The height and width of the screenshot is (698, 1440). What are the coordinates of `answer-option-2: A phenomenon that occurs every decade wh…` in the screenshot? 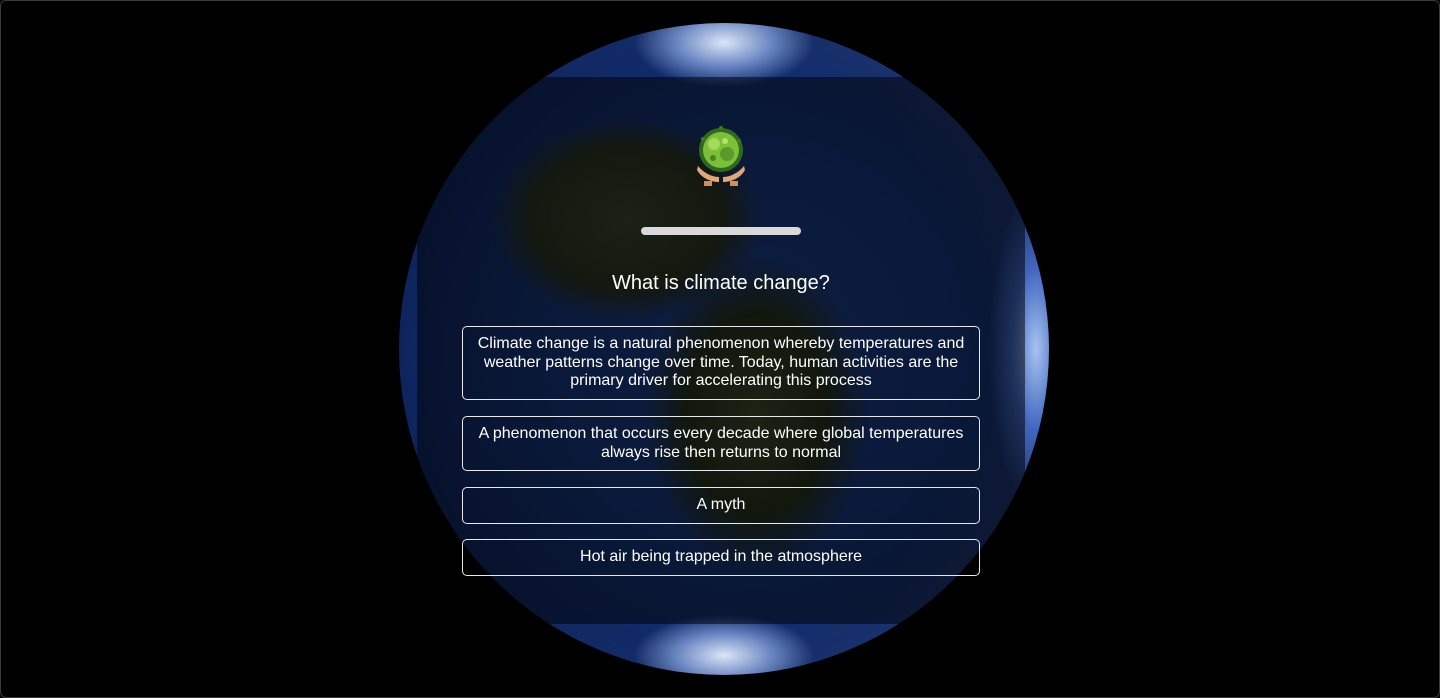 It's located at (721, 443).